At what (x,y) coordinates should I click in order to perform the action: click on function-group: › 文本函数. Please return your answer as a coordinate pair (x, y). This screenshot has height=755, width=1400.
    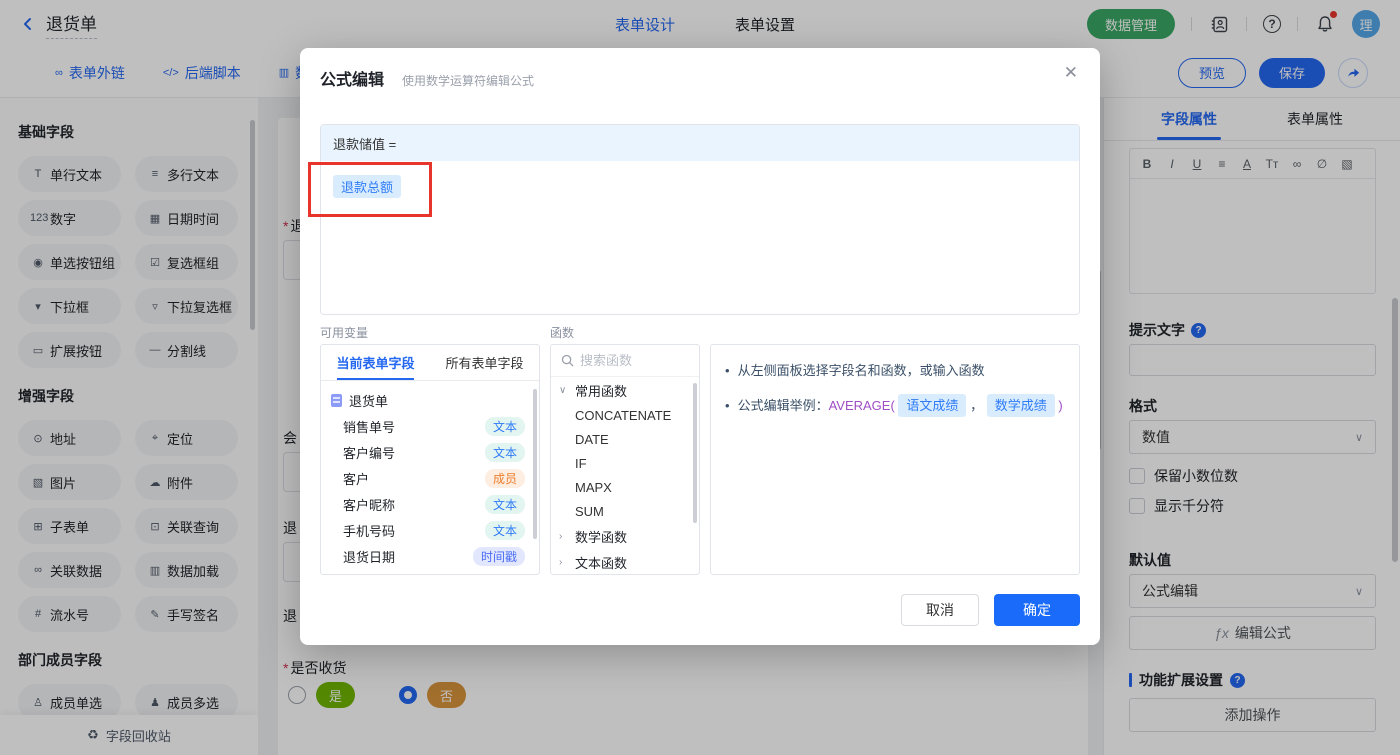
    Looking at the image, I should click on (625, 561).